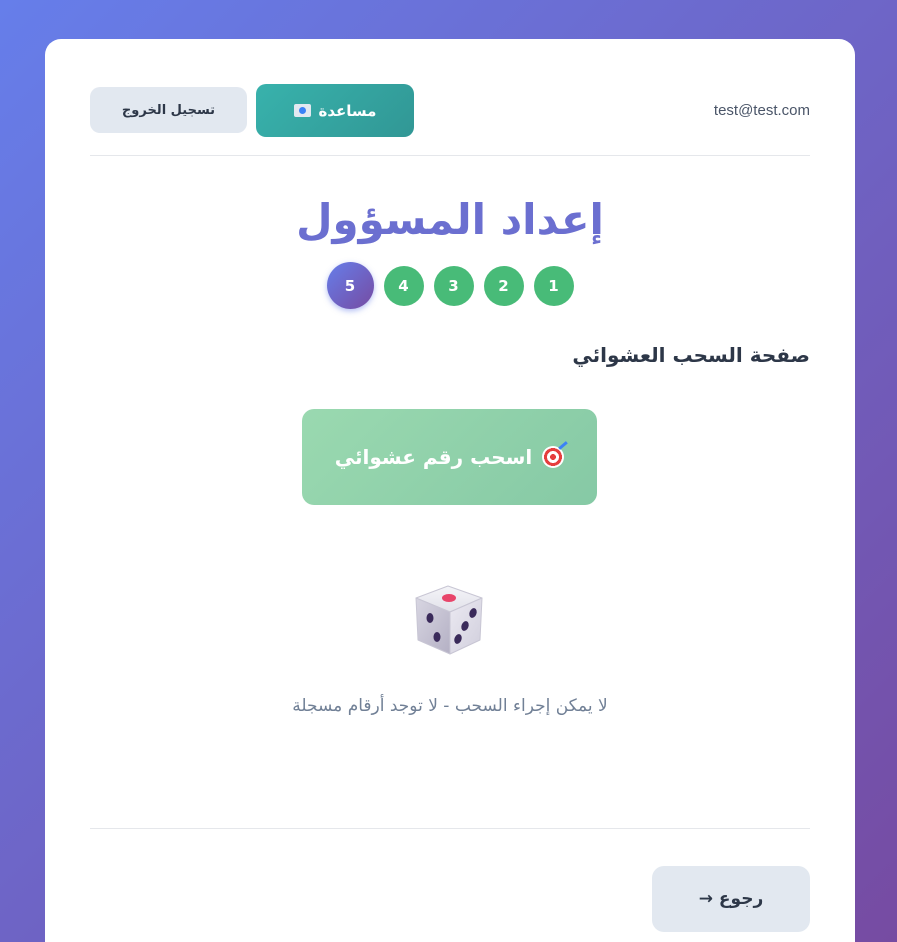 The image size is (897, 942). Describe the element at coordinates (453, 285) in the screenshot. I see `step-3: 3` at that location.